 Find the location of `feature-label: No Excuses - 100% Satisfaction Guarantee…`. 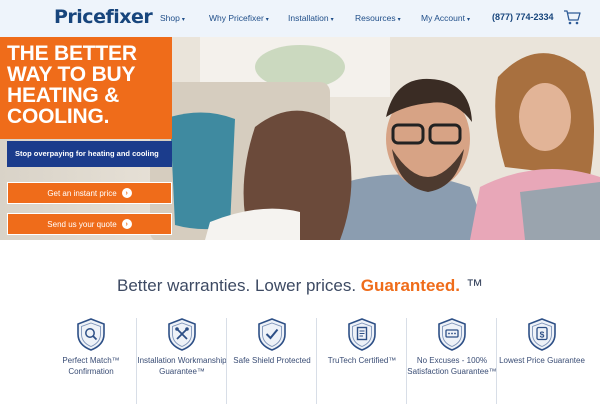

feature-label: No Excuses - 100% Satisfaction Guarantee… is located at coordinates (452, 366).